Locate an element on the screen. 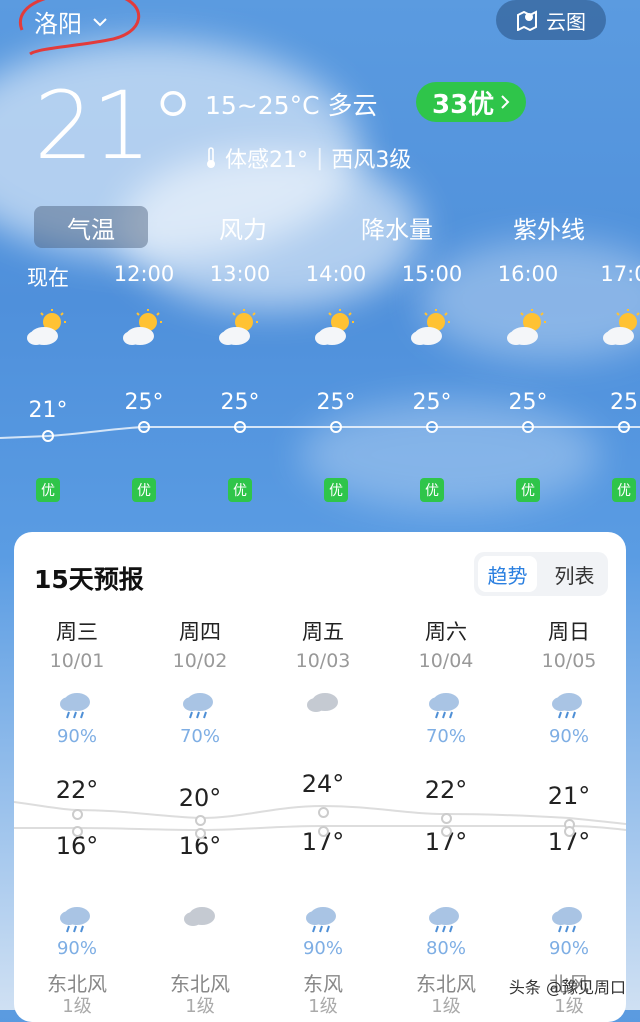 The width and height of the screenshot is (640, 1022). hour-time: 16:00 is located at coordinates (528, 274).